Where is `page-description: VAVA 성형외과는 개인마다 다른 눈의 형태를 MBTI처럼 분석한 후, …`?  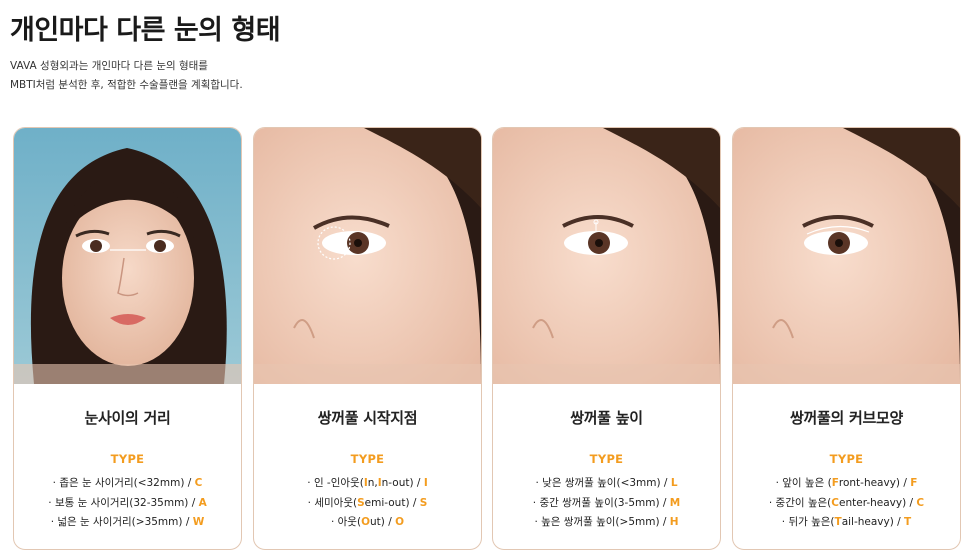
page-description: VAVA 성형외과는 개인마다 다른 눈의 형태를 MBTI처럼 분석한 후, … is located at coordinates (126, 76).